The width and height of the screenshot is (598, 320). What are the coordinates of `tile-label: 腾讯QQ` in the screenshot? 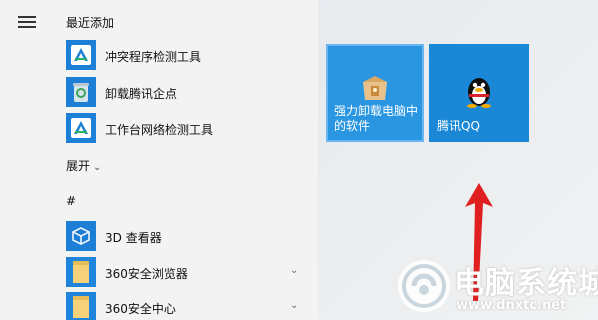 It's located at (458, 126).